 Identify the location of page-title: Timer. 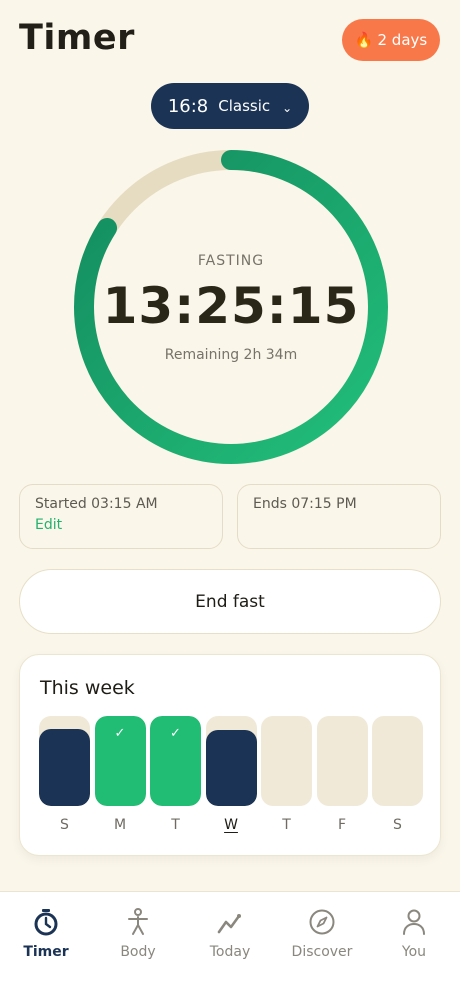
(77, 38).